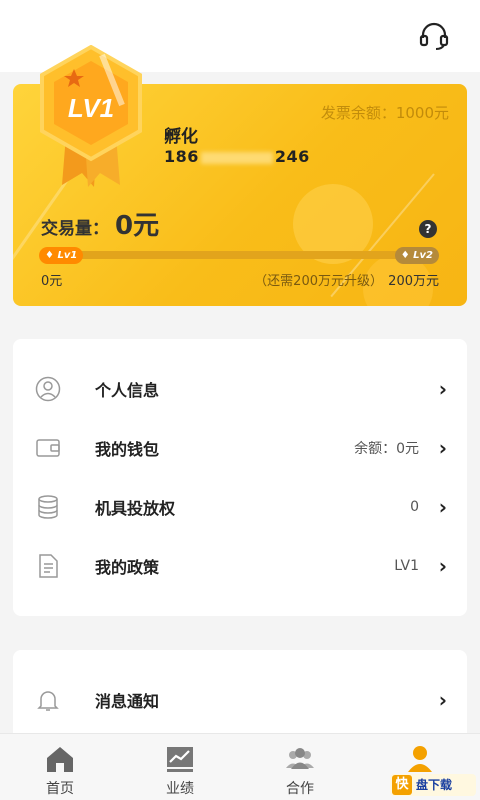 The width and height of the screenshot is (480, 800). Describe the element at coordinates (292, 156) in the screenshot. I see `phone-suffix: 246` at that location.